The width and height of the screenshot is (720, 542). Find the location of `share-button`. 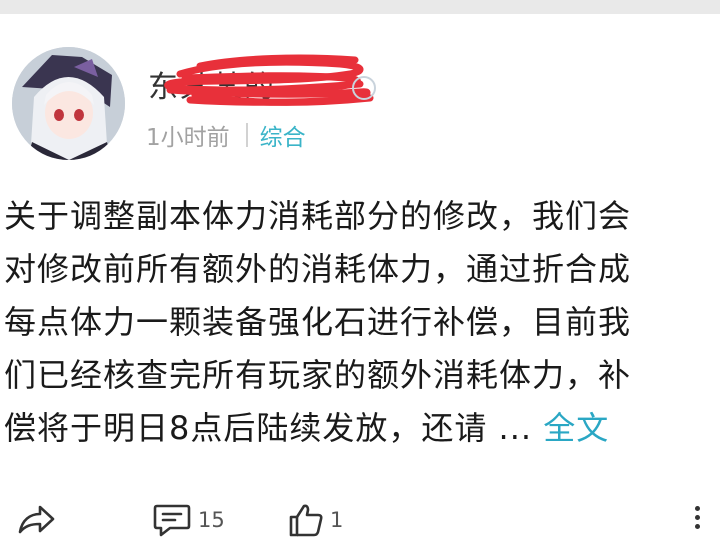

share-button is located at coordinates (36, 519).